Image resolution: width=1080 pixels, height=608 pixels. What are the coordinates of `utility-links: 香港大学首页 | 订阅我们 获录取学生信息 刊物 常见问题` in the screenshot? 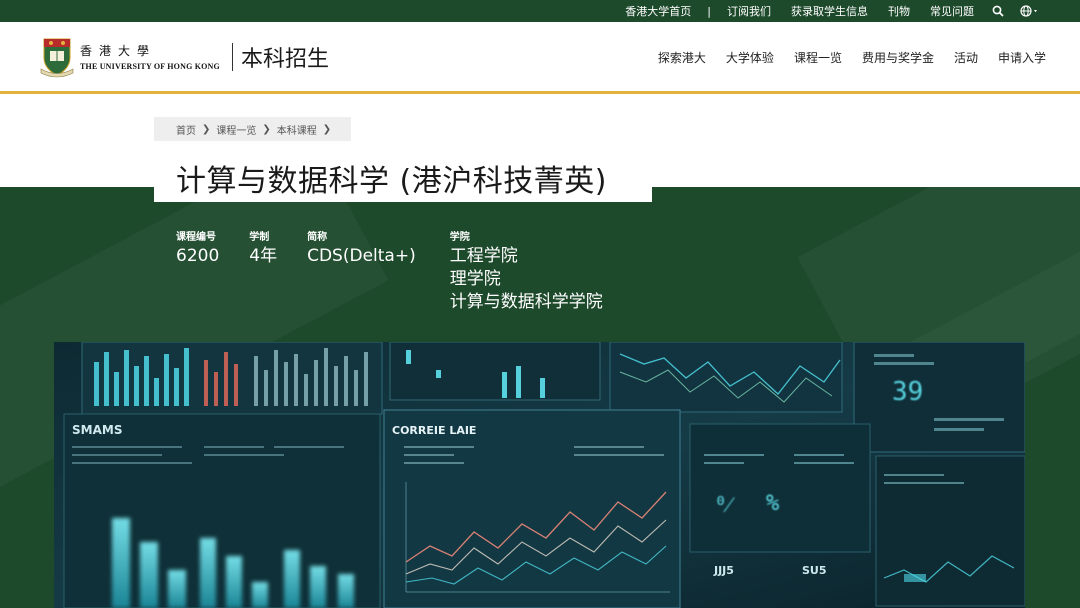 It's located at (831, 11).